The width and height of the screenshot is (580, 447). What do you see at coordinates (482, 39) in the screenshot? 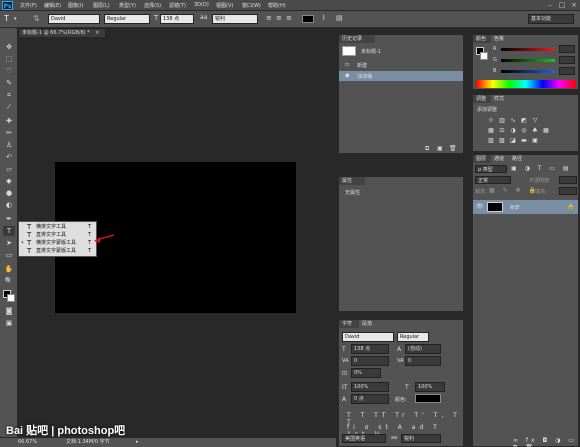
I see `tab-color: 颜色` at bounding box center [482, 39].